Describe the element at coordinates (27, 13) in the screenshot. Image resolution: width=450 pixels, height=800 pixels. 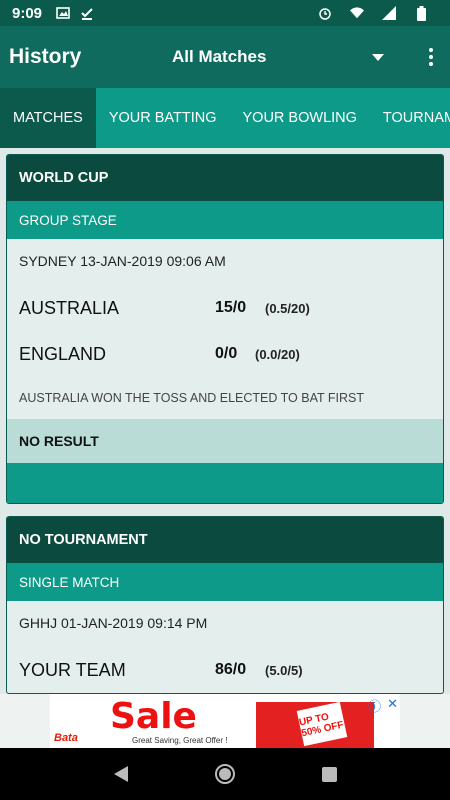
I see `status-time: 9:09` at that location.